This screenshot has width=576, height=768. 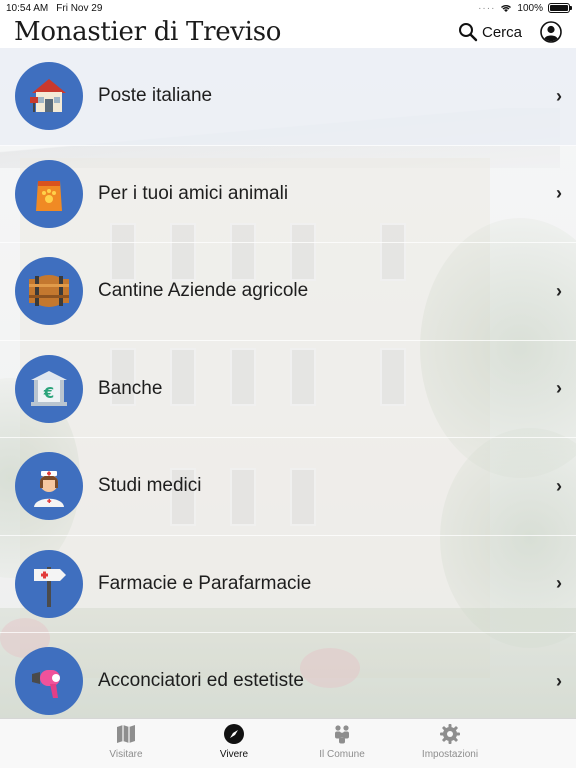 What do you see at coordinates (487, 8) in the screenshot?
I see `cellular-dots-icon: ····` at bounding box center [487, 8].